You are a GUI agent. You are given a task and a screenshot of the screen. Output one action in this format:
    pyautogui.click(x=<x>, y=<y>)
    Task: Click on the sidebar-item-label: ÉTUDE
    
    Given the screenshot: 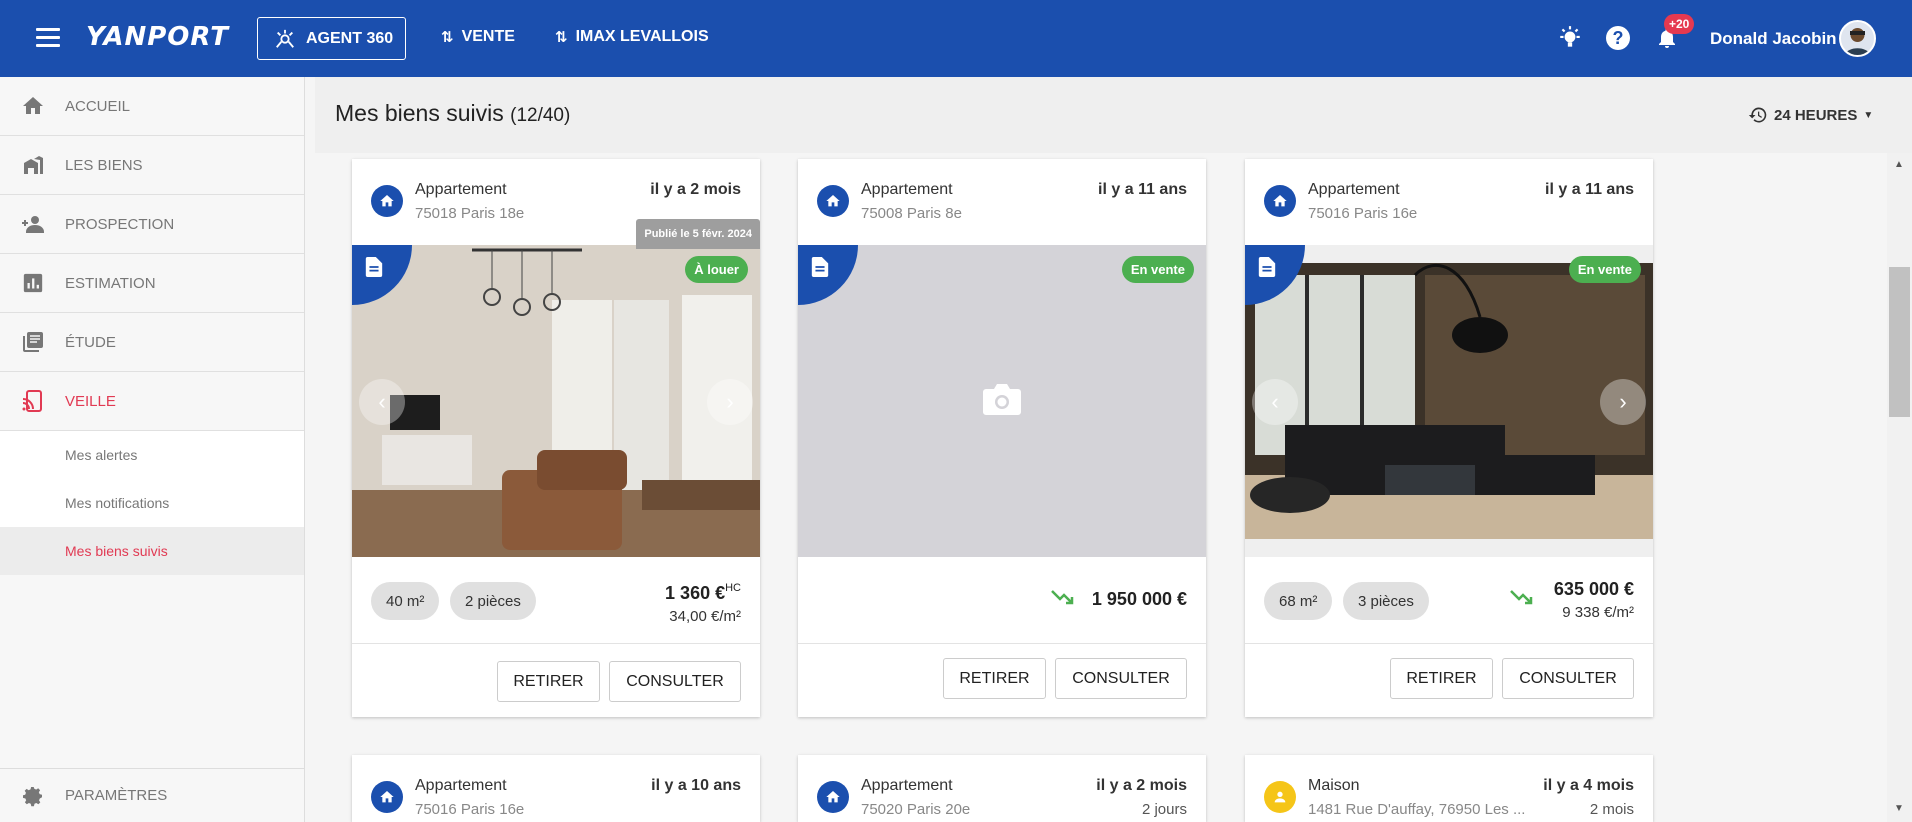 What is the action you would take?
    pyautogui.click(x=90, y=342)
    